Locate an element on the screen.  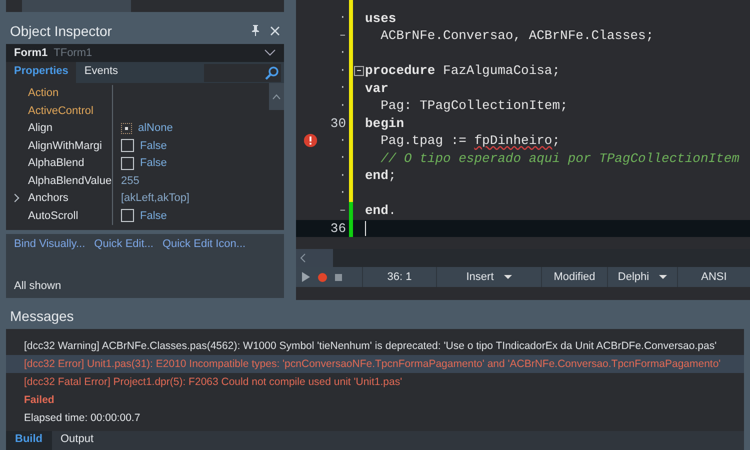
tab: Properties is located at coordinates (41, 72).